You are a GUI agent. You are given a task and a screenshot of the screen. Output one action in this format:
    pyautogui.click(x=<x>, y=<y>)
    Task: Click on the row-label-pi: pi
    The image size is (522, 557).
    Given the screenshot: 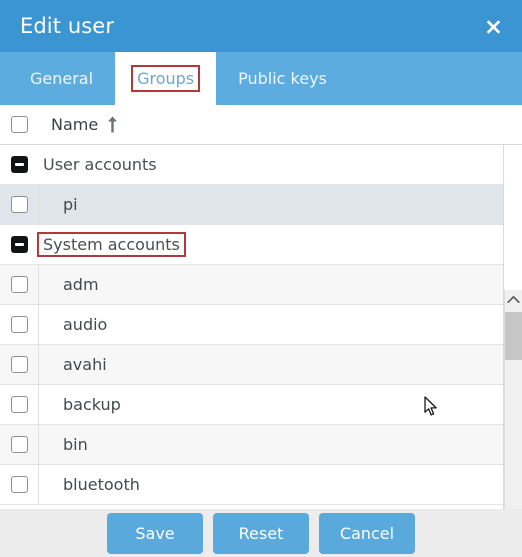 What is the action you would take?
    pyautogui.click(x=70, y=204)
    